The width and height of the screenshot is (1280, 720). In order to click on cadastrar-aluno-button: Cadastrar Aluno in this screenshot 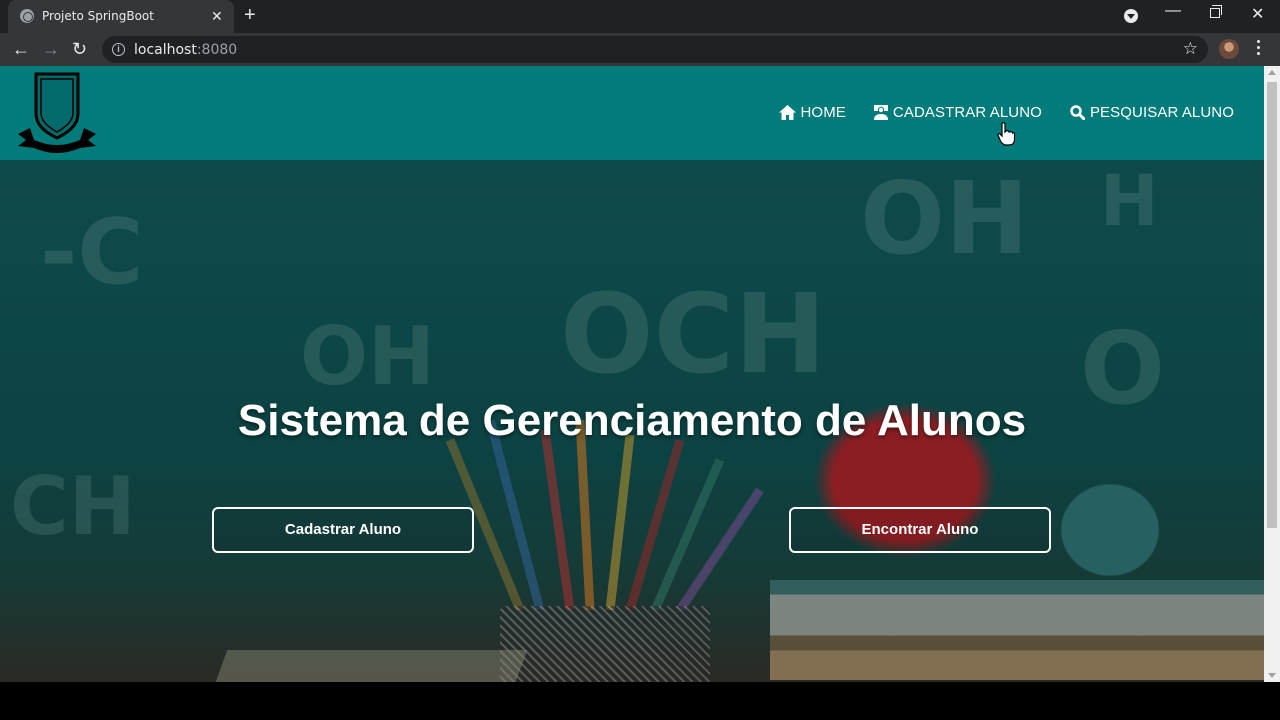, I will do `click(343, 530)`.